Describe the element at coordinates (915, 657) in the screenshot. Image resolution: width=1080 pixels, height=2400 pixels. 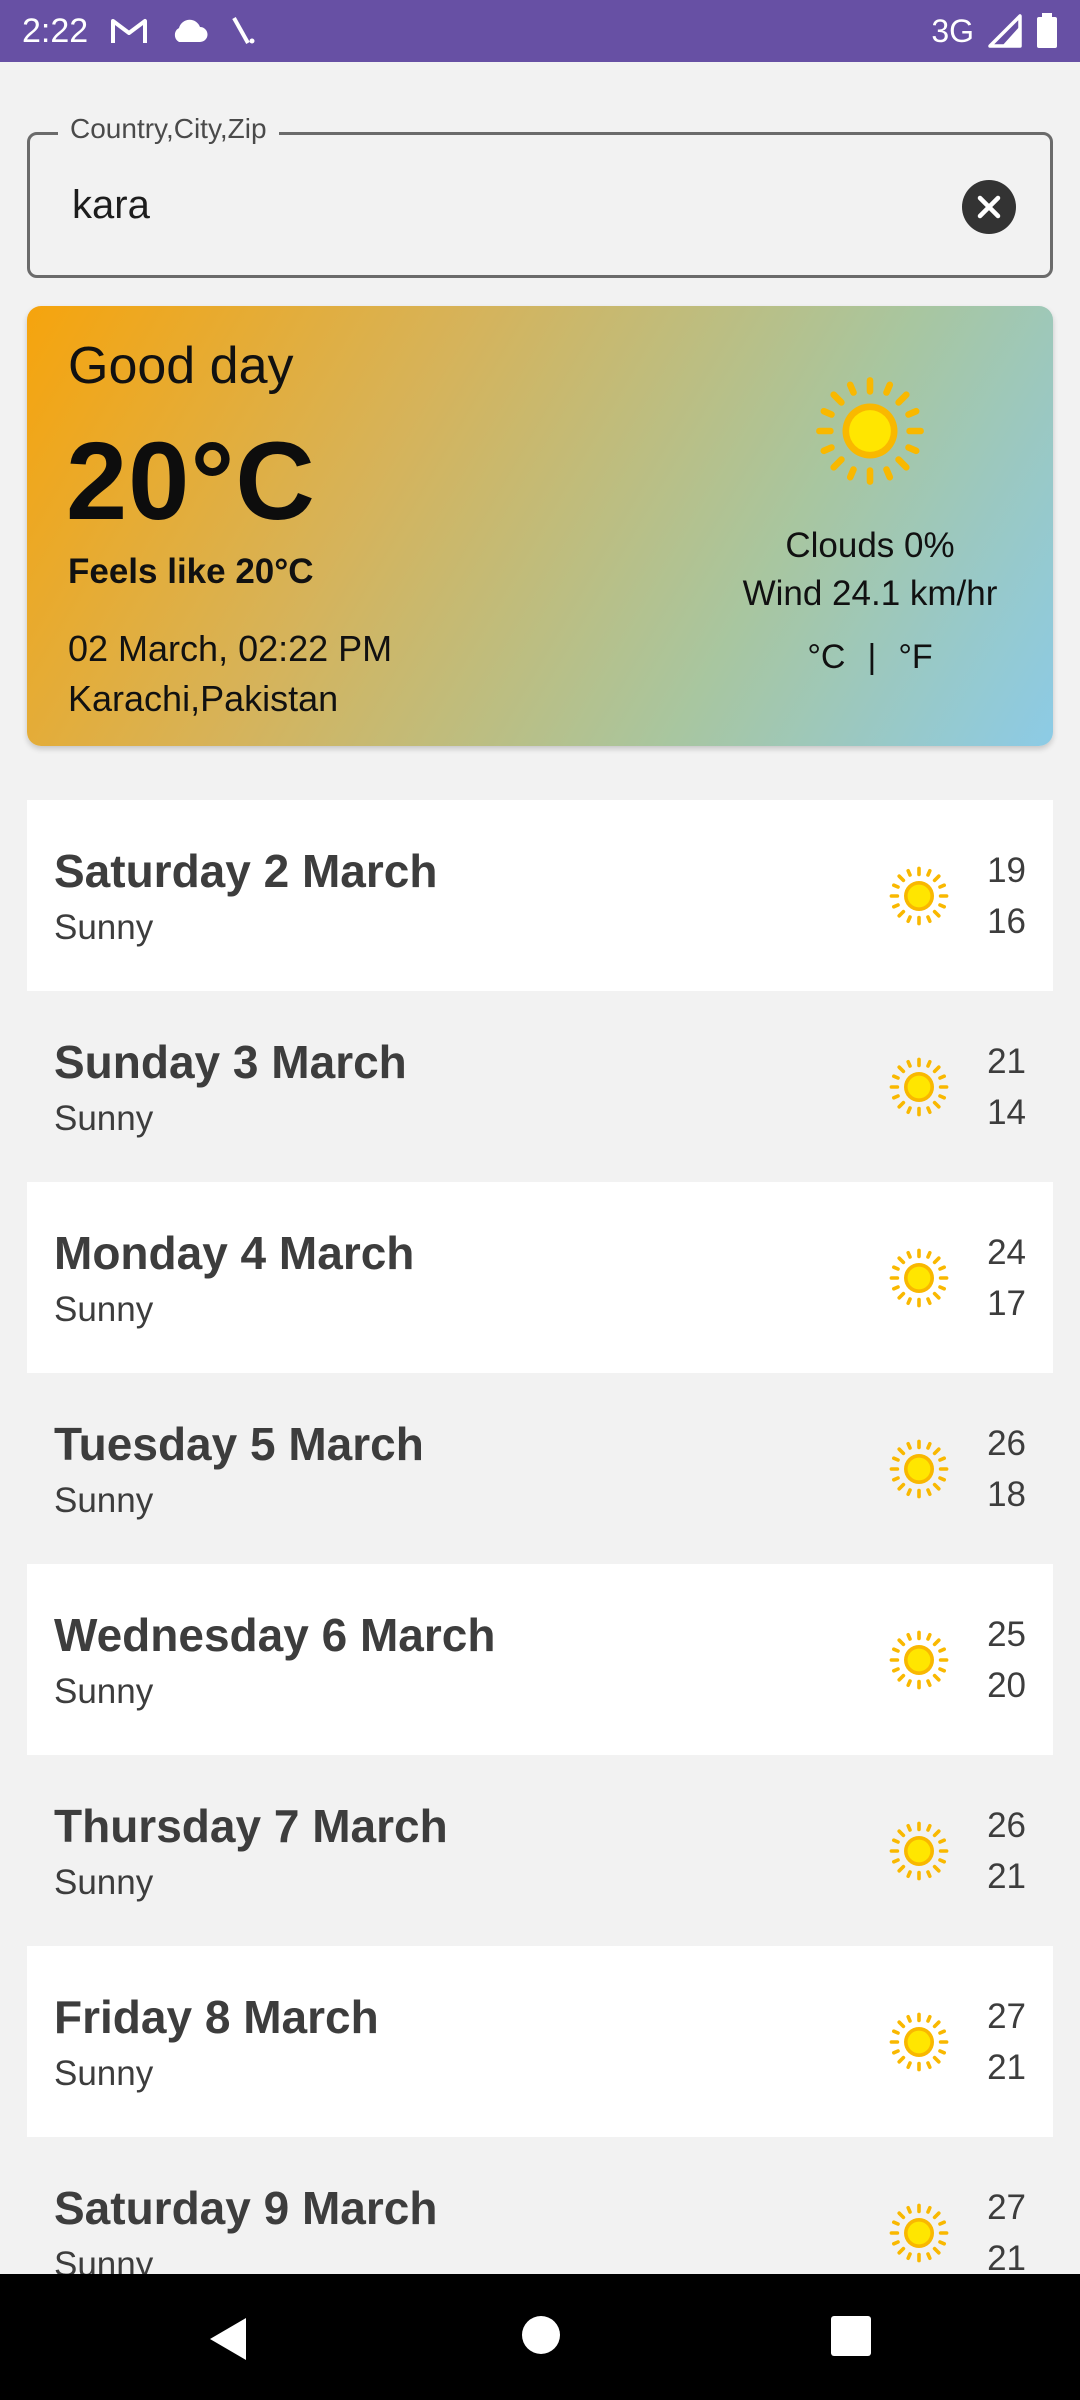
I see `fahrenheit-toggle: °F` at that location.